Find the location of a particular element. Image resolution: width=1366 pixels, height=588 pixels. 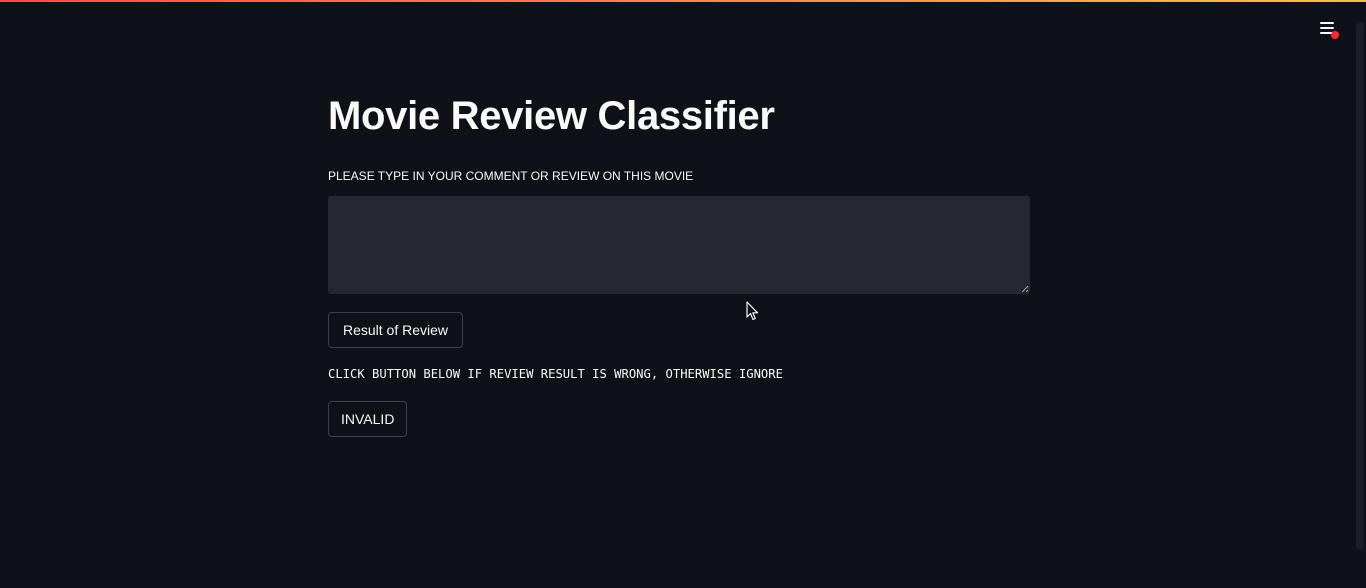

review-textarea is located at coordinates (679, 245).